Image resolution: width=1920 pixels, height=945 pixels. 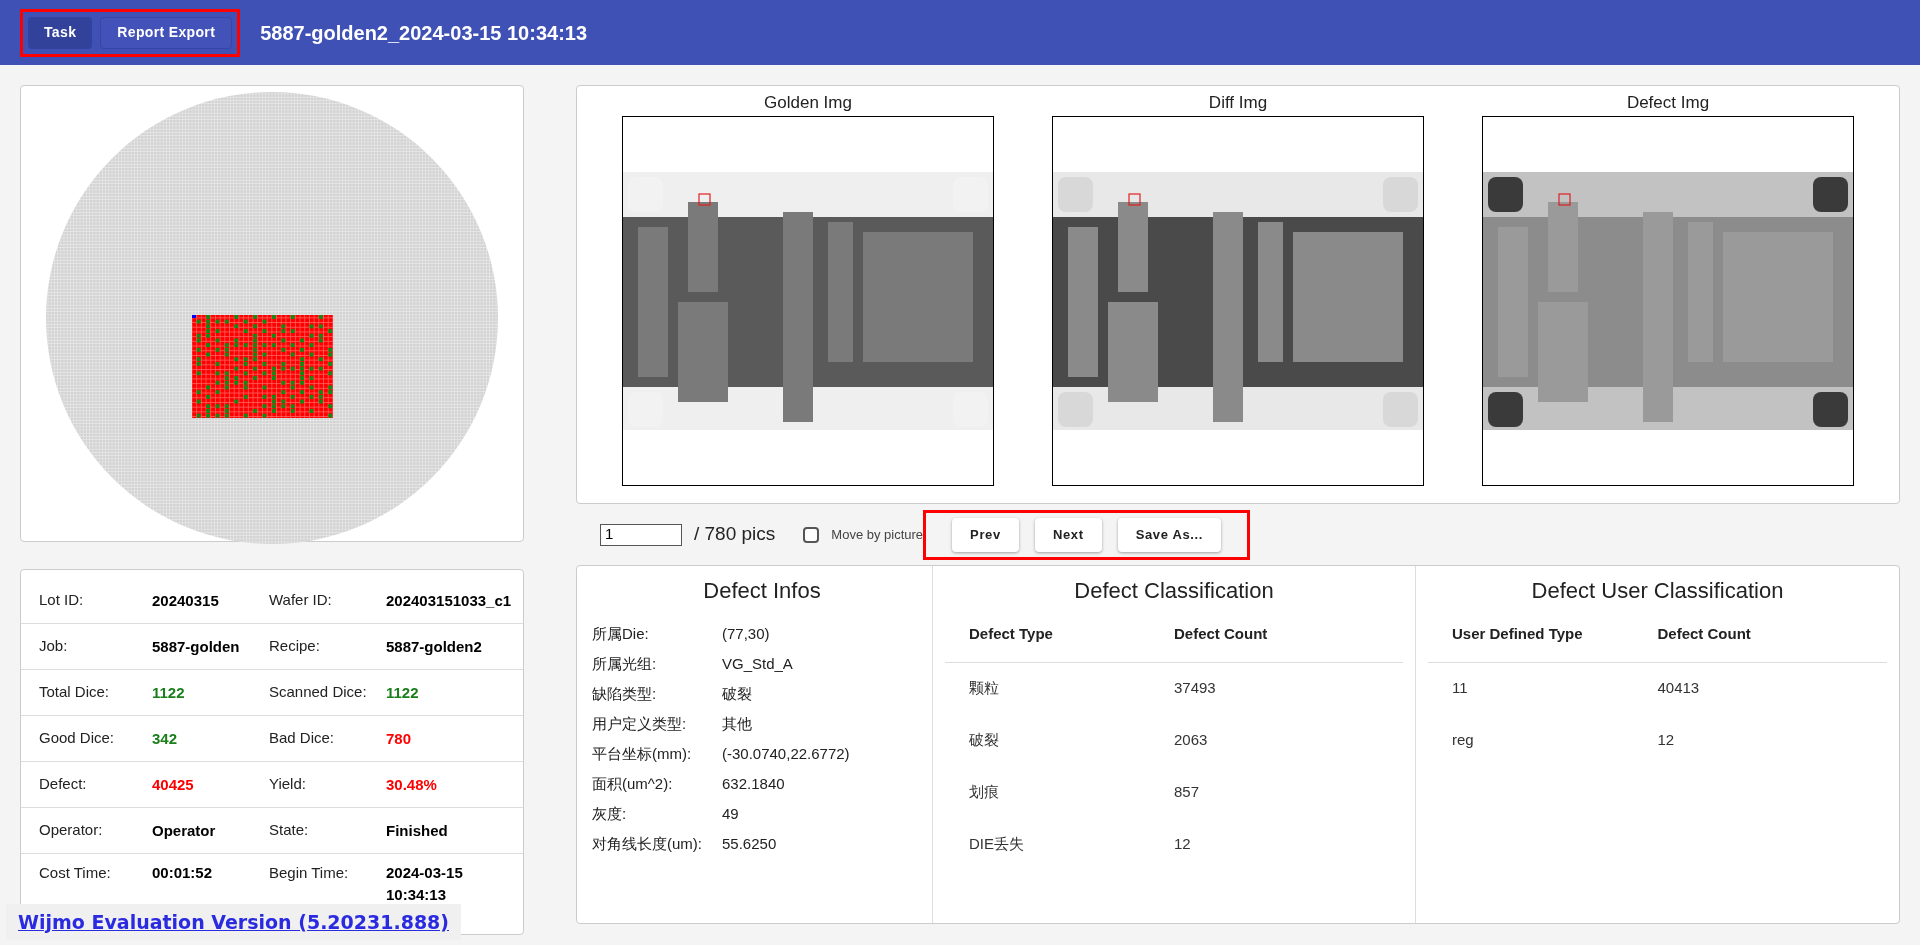 What do you see at coordinates (1011, 634) in the screenshot?
I see `column-header: Defect Type` at bounding box center [1011, 634].